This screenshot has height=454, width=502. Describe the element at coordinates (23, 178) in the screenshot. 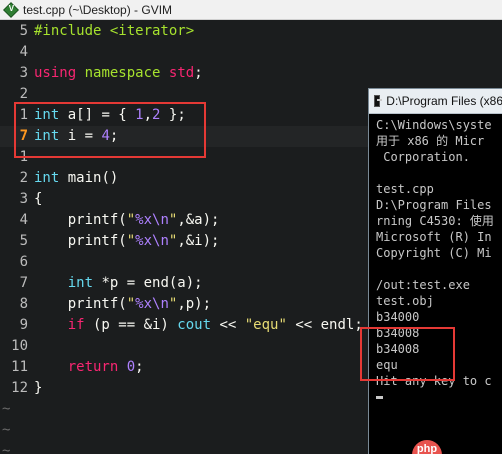

I see `line-number: 2` at that location.